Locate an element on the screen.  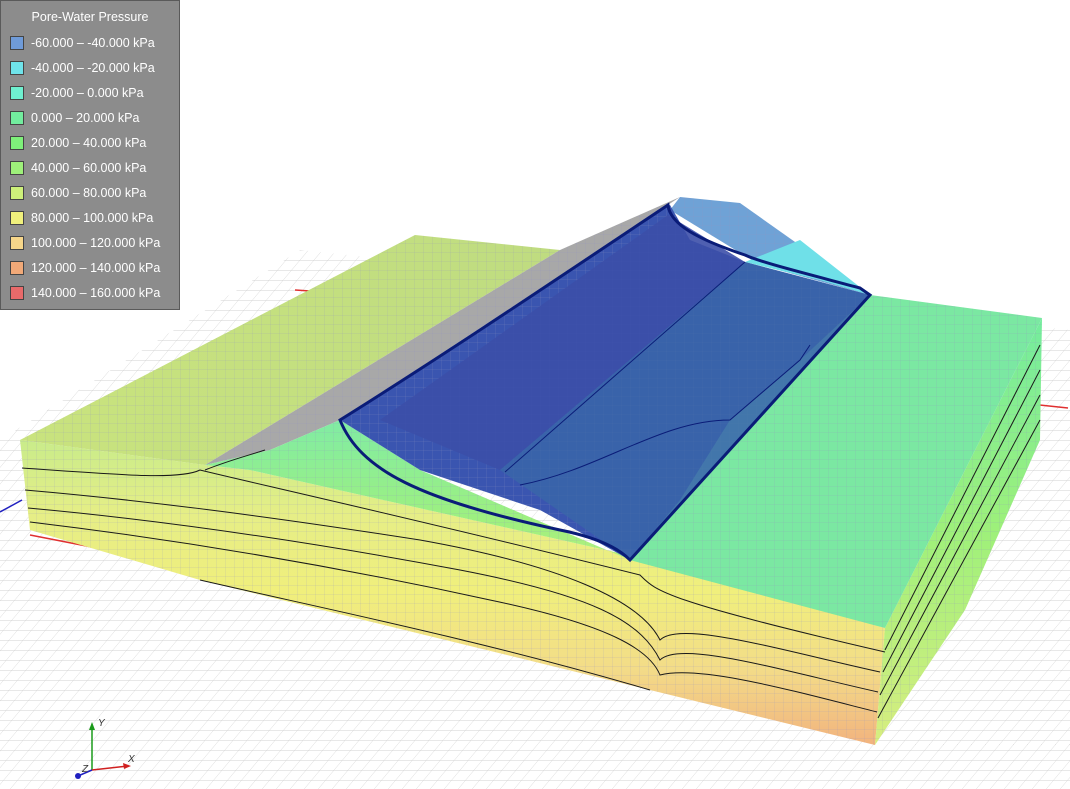
triad-x-label: X is located at coordinates (131, 759).